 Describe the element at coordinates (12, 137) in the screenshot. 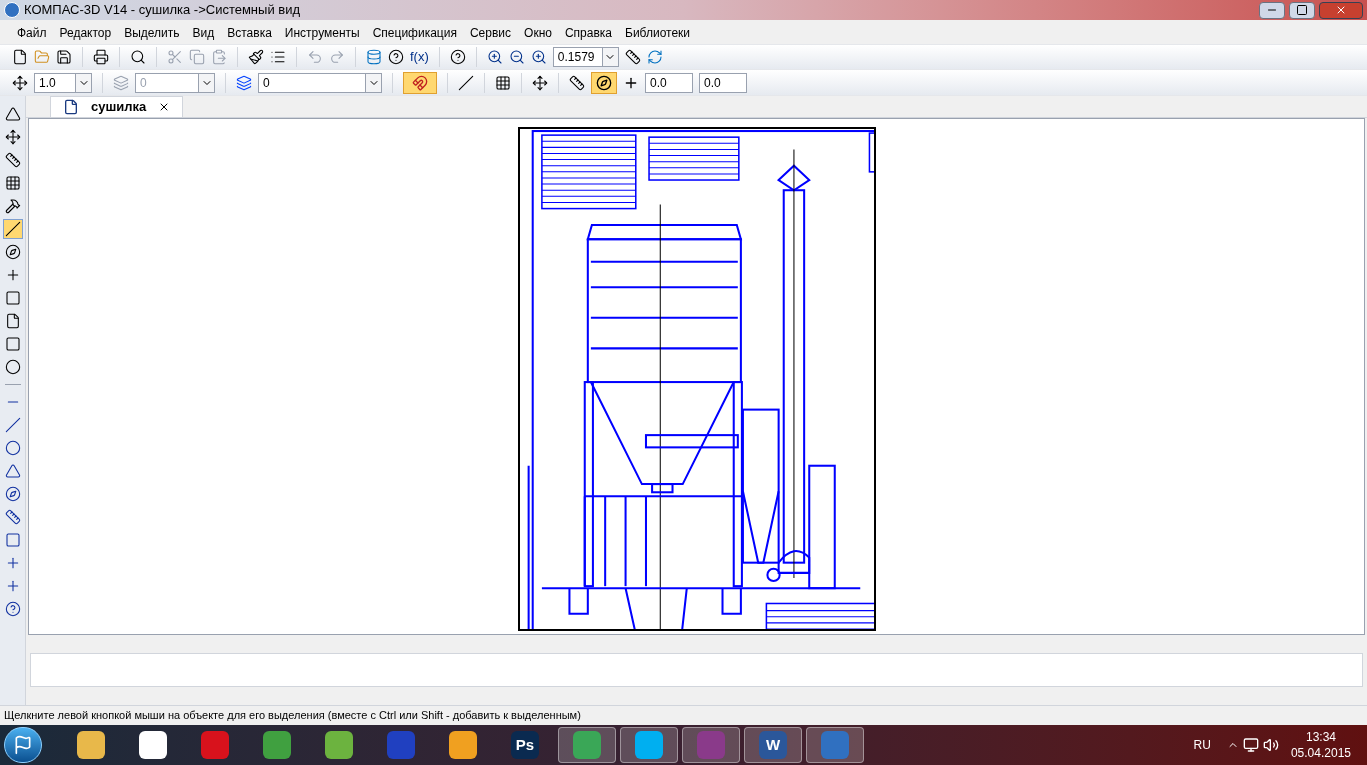

I see `arrows-icon` at that location.